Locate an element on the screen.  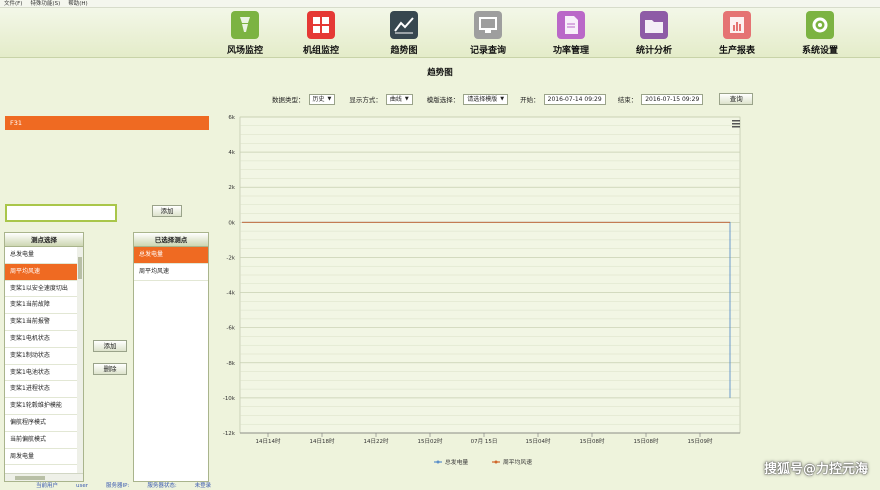
point-list-item: 偏航程序模式 is located at coordinates (44, 423).